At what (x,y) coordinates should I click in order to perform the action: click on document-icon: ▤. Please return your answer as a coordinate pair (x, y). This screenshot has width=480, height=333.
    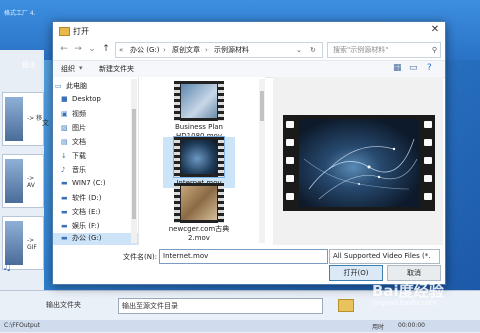
    Looking at the image, I should click on (64, 142).